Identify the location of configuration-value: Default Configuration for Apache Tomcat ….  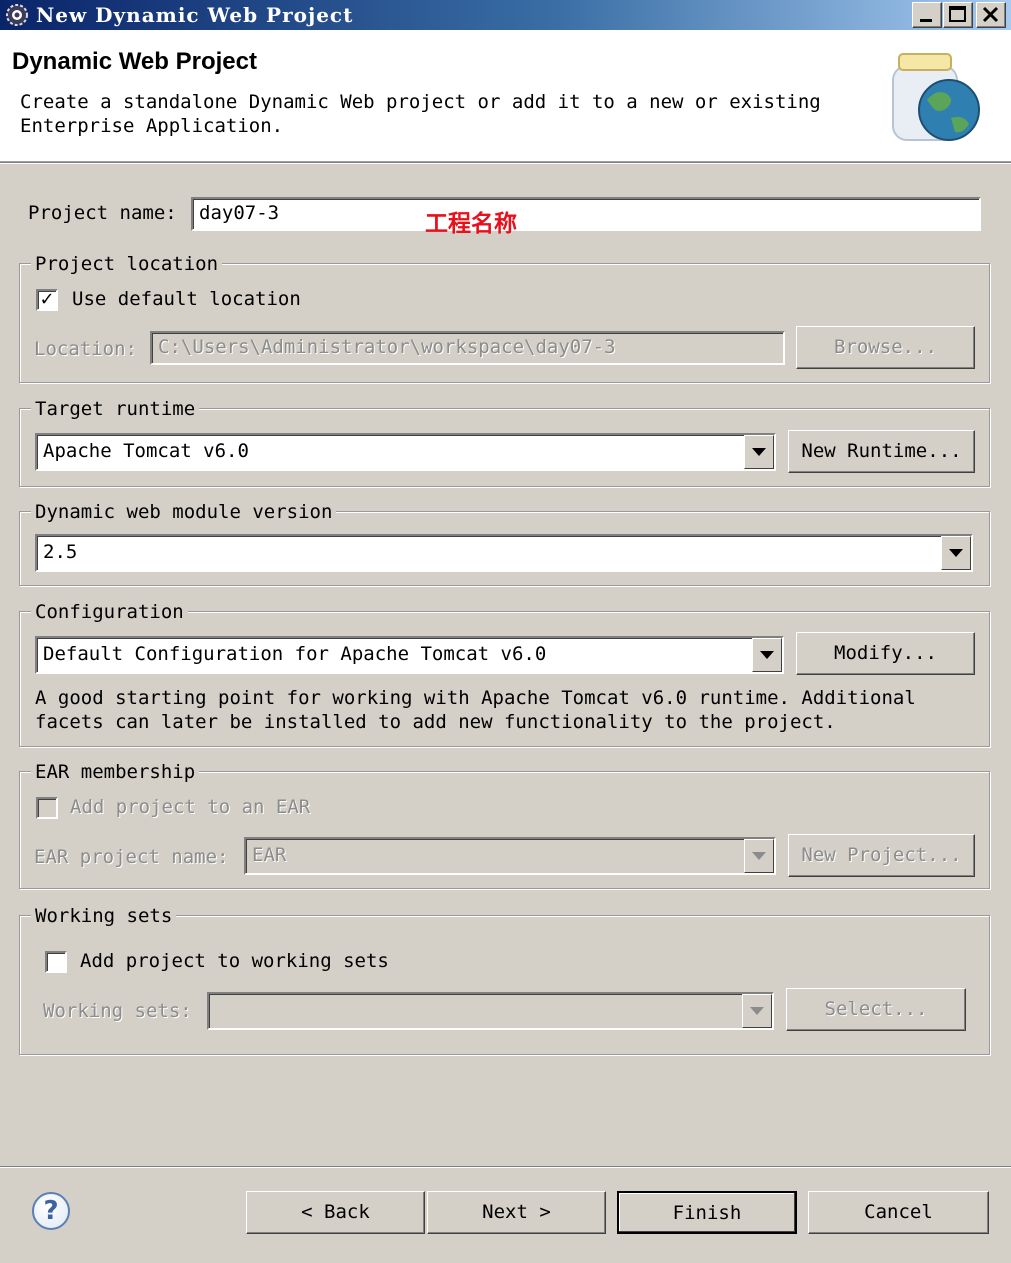
(295, 654).